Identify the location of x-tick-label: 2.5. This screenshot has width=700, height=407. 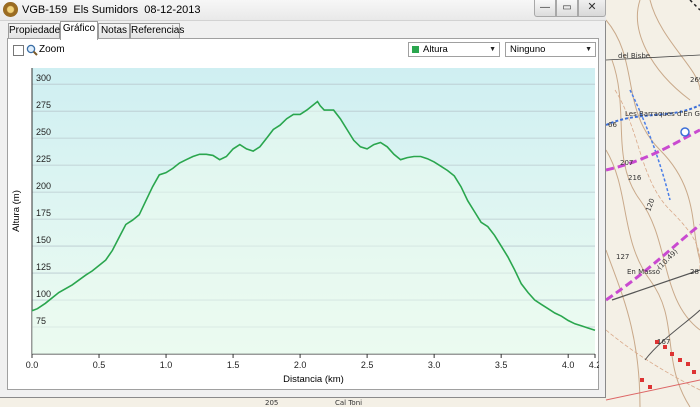
(367, 365).